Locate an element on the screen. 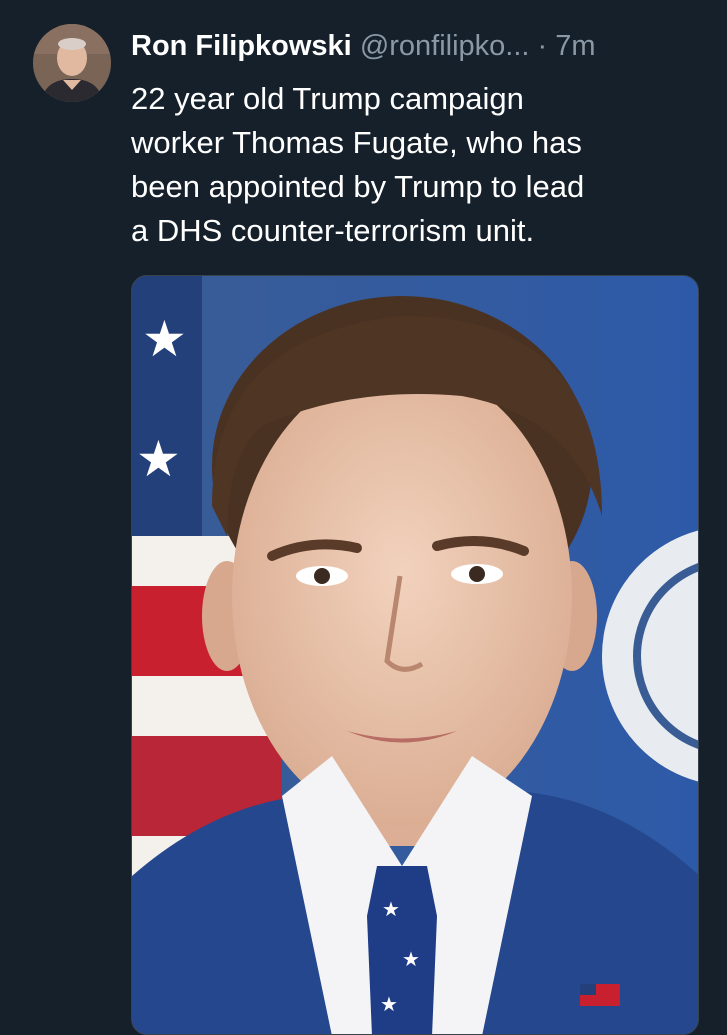 The image size is (727, 1035). tweet-header: Ron Filipkowski @ronfilipko... · 7m is located at coordinates (421, 46).